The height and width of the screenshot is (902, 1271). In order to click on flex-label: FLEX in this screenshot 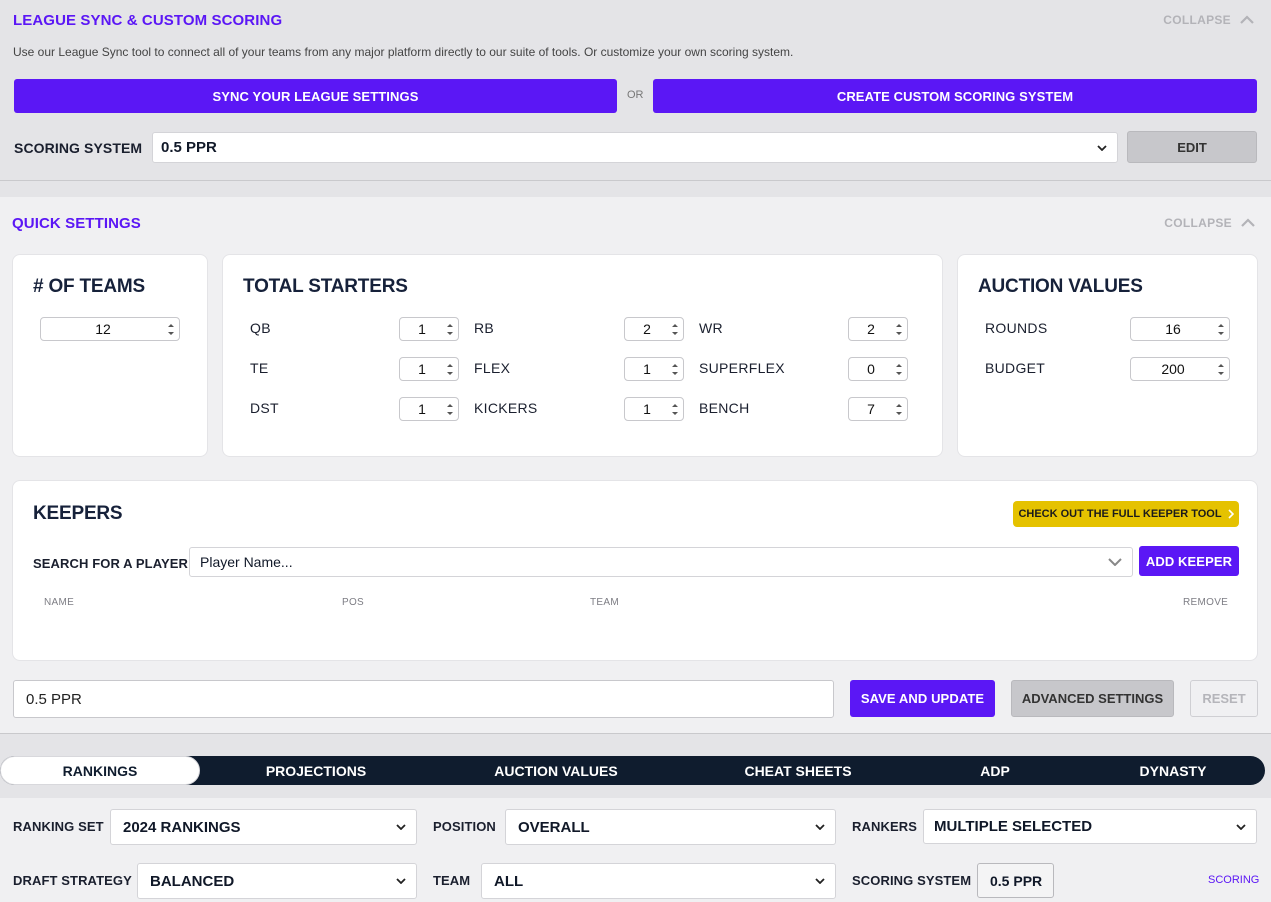, I will do `click(492, 368)`.